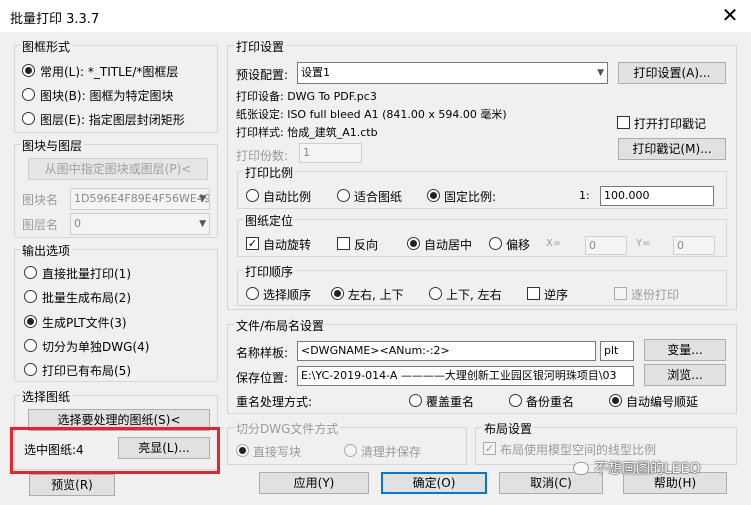 The height and width of the screenshot is (505, 751). Describe the element at coordinates (446, 351) in the screenshot. I see `template-input: <DWGNAME><ANum:-:2>` at that location.